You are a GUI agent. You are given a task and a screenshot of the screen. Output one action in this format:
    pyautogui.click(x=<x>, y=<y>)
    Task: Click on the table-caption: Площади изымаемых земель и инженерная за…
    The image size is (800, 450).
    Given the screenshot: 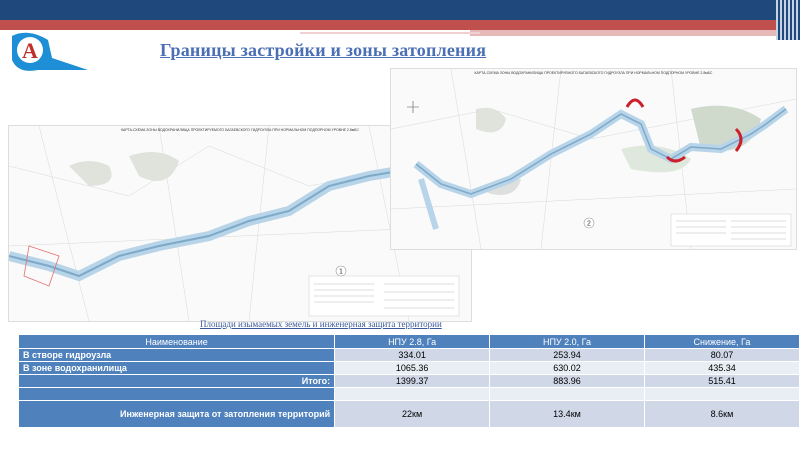 What is the action you would take?
    pyautogui.click(x=321, y=324)
    